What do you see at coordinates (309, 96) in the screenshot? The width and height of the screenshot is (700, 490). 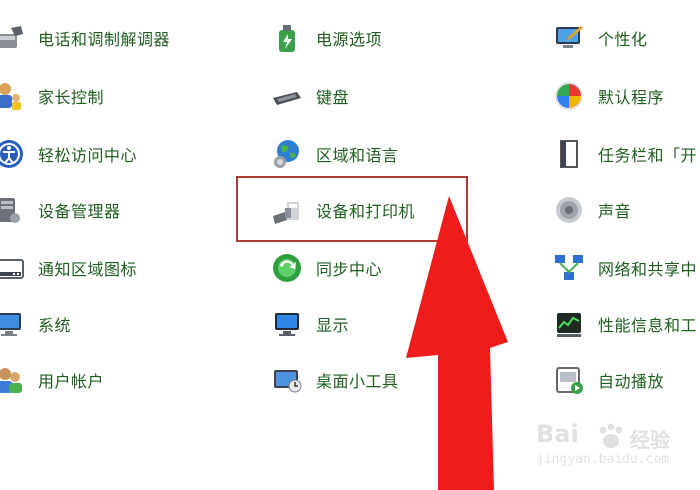 I see `cp-item-keyboard: 键盘` at bounding box center [309, 96].